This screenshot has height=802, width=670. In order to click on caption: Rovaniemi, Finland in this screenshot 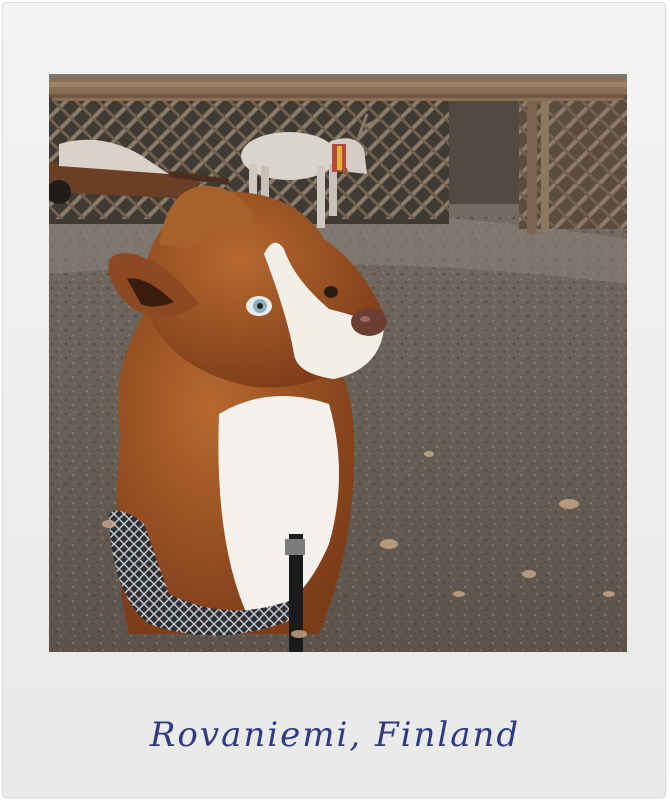, I will do `click(335, 735)`.